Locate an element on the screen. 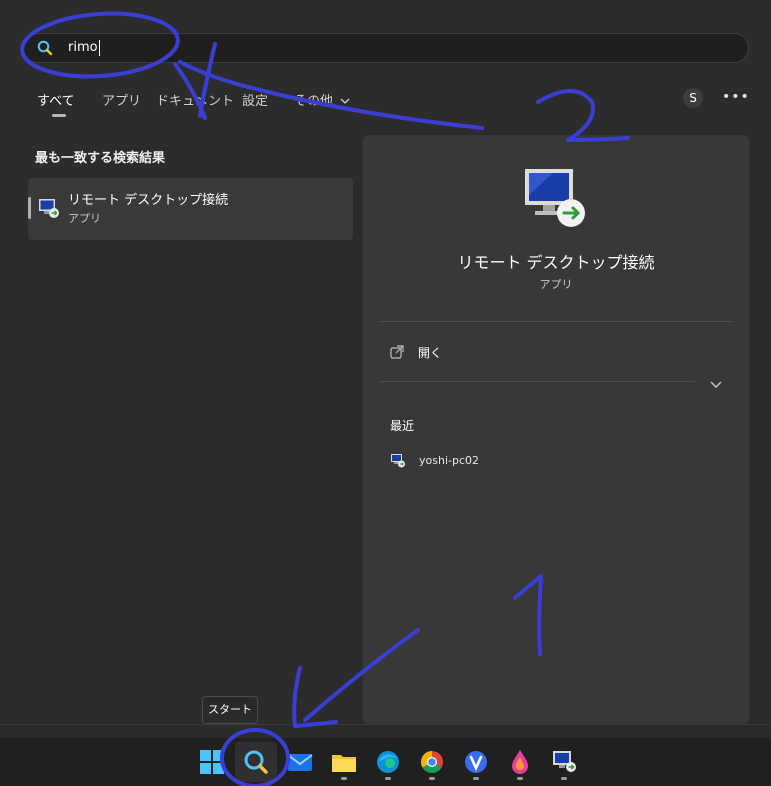 This screenshot has height=786, width=771. avatar: S is located at coordinates (693, 98).